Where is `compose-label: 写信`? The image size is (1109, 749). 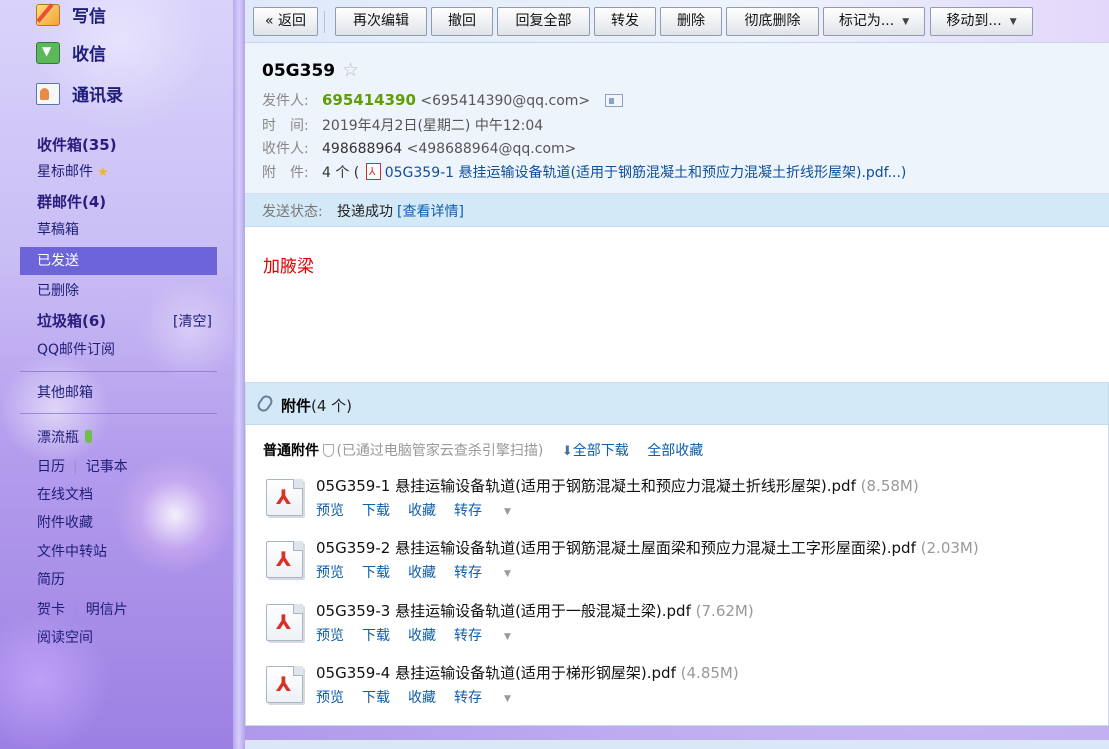
compose-label: 写信 is located at coordinates (89, 17).